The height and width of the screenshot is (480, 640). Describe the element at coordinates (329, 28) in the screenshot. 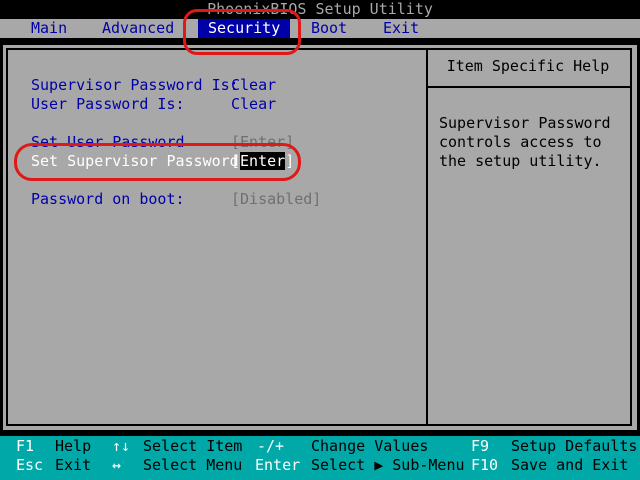

I see `tab-boot: Boot` at that location.